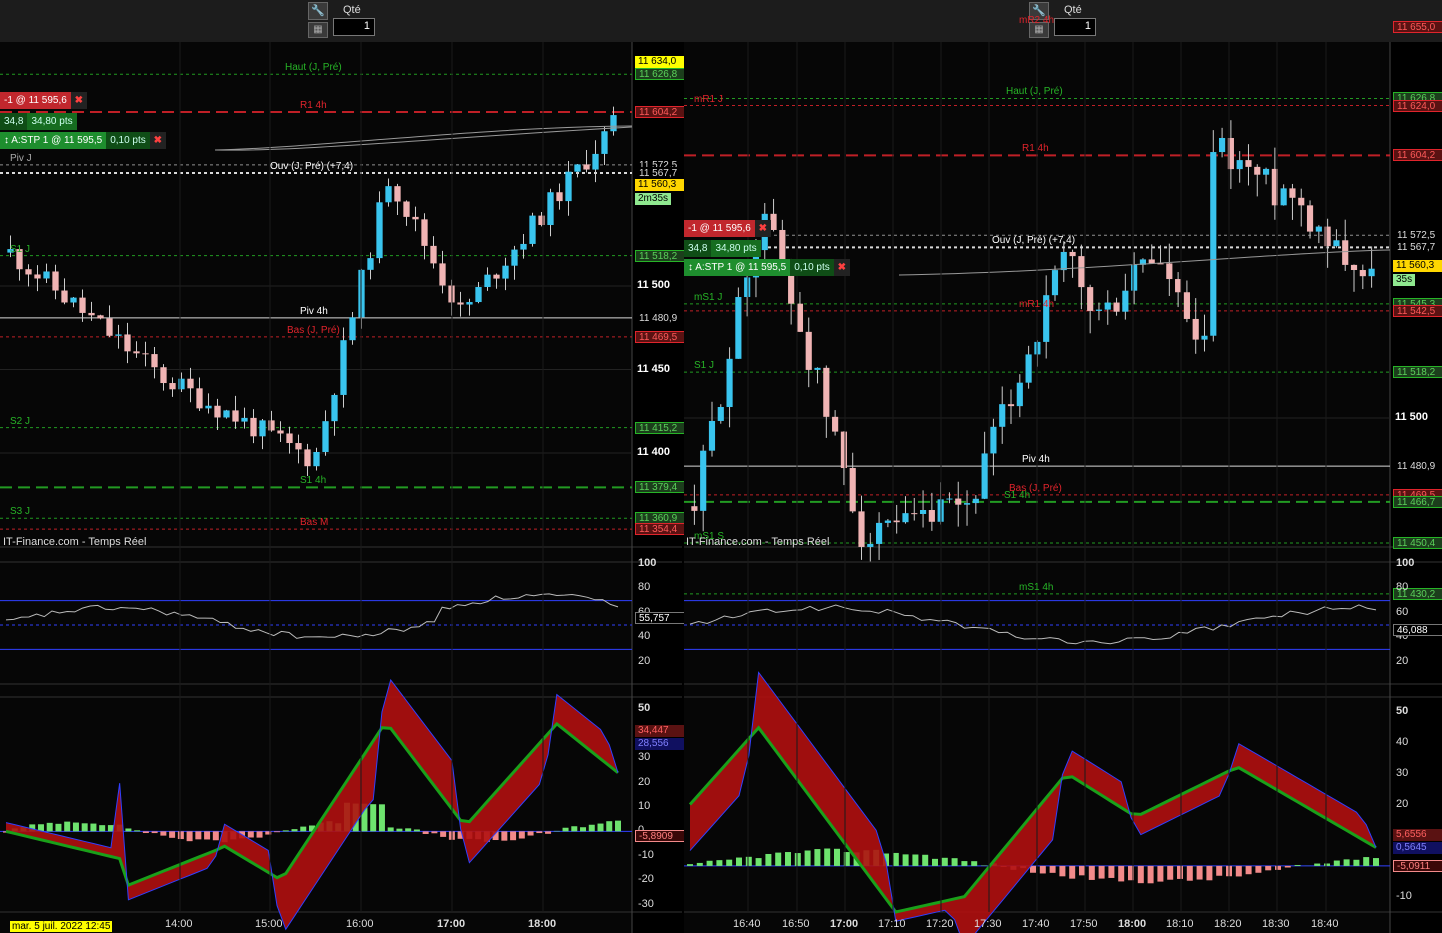  What do you see at coordinates (663, 185) in the screenshot?
I see `last-price-tag: 11 560,3` at bounding box center [663, 185].